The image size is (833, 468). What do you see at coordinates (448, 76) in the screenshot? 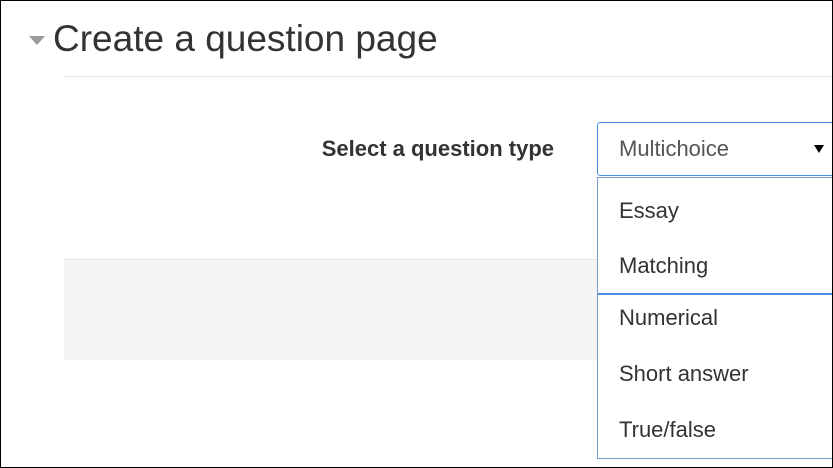
I see `header-divider` at bounding box center [448, 76].